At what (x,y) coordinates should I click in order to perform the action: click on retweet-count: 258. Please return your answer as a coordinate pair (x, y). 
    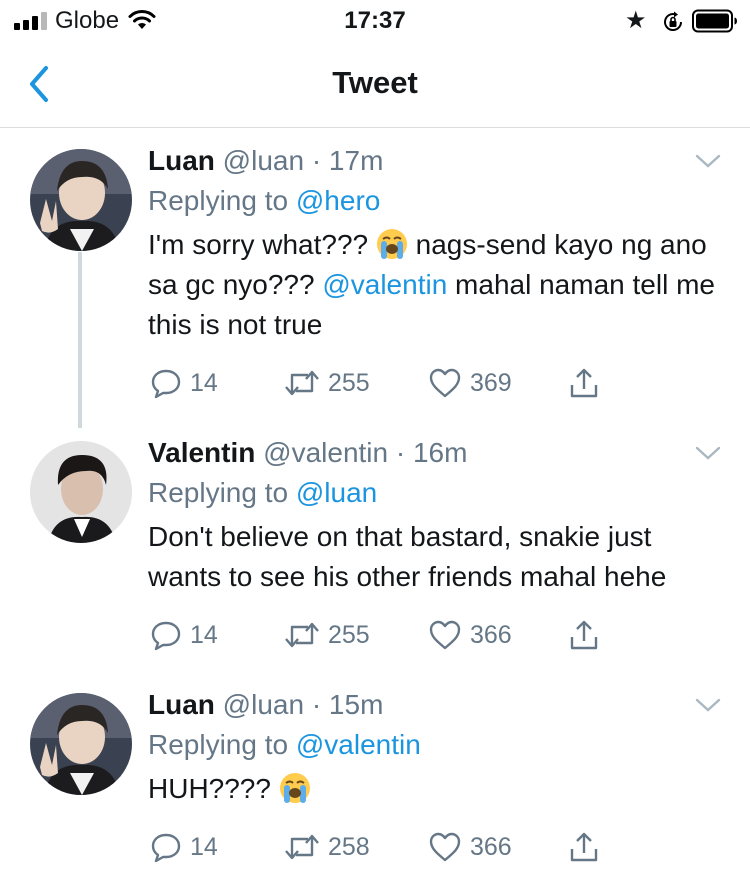
    Looking at the image, I should click on (349, 847).